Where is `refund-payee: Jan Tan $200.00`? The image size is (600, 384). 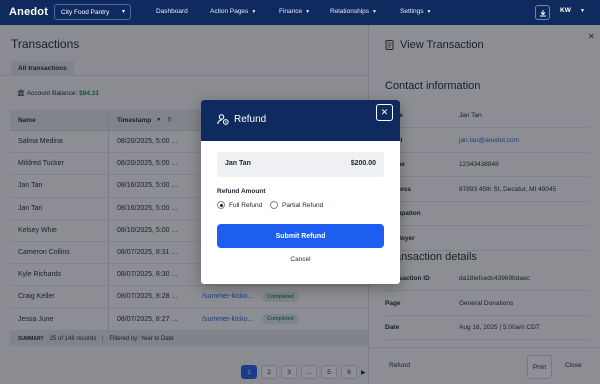
refund-payee: Jan Tan $200.00 is located at coordinates (300, 164).